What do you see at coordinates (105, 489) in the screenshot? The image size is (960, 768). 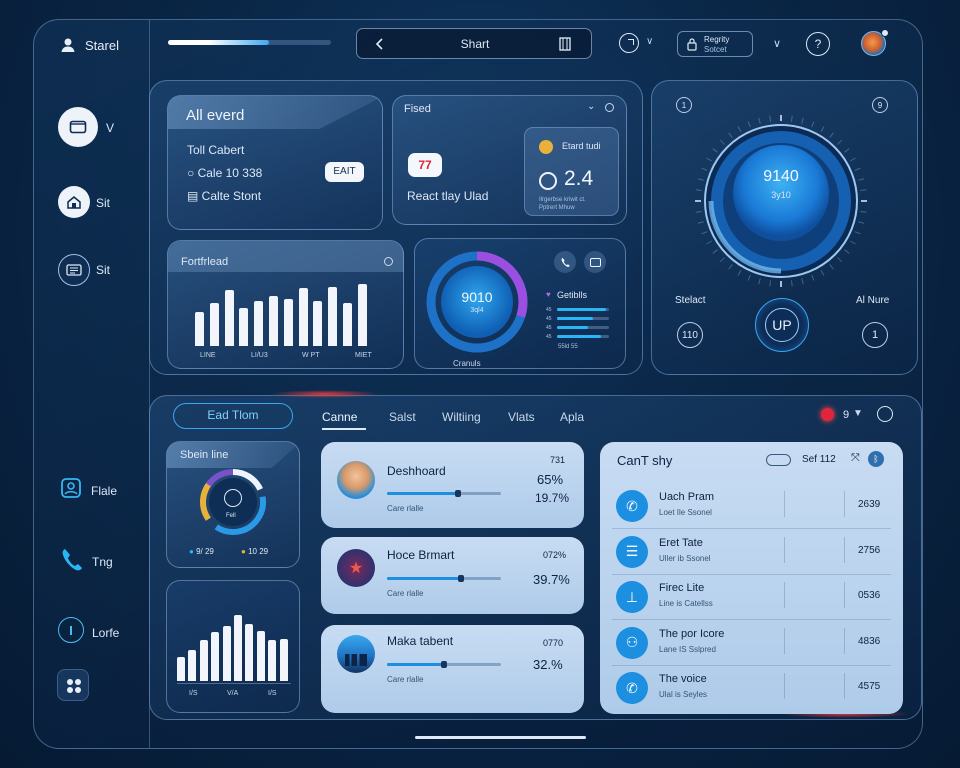 I see `sidebar-item-file: Flale` at bounding box center [105, 489].